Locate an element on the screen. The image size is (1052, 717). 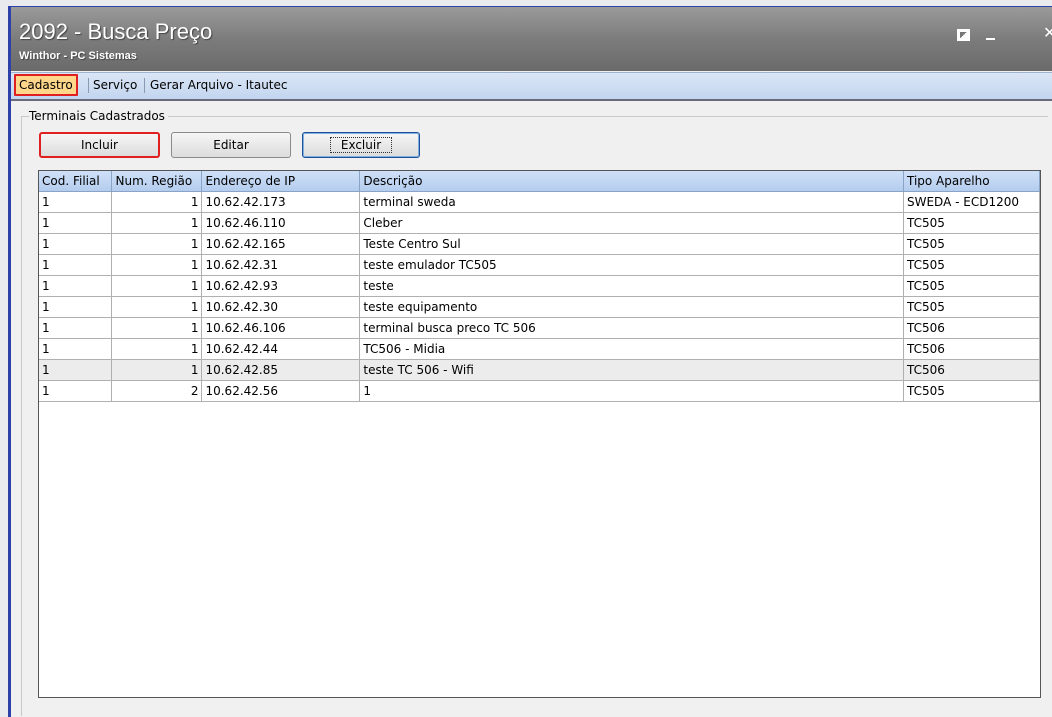
group-title: Terminais Cadastrados is located at coordinates (98, 116).